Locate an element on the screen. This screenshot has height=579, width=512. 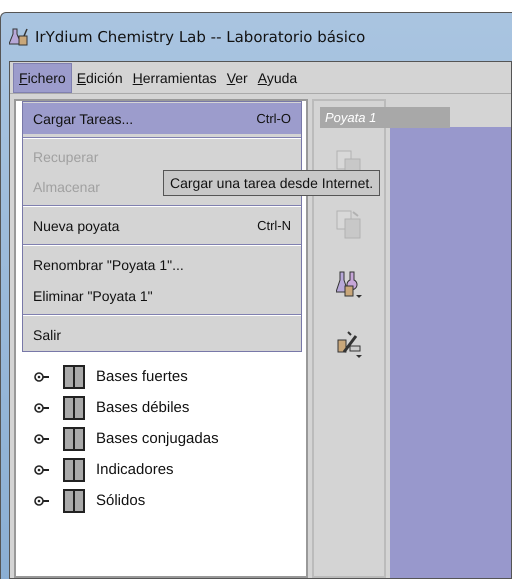
menu-title: Fichero is located at coordinates (42, 77).